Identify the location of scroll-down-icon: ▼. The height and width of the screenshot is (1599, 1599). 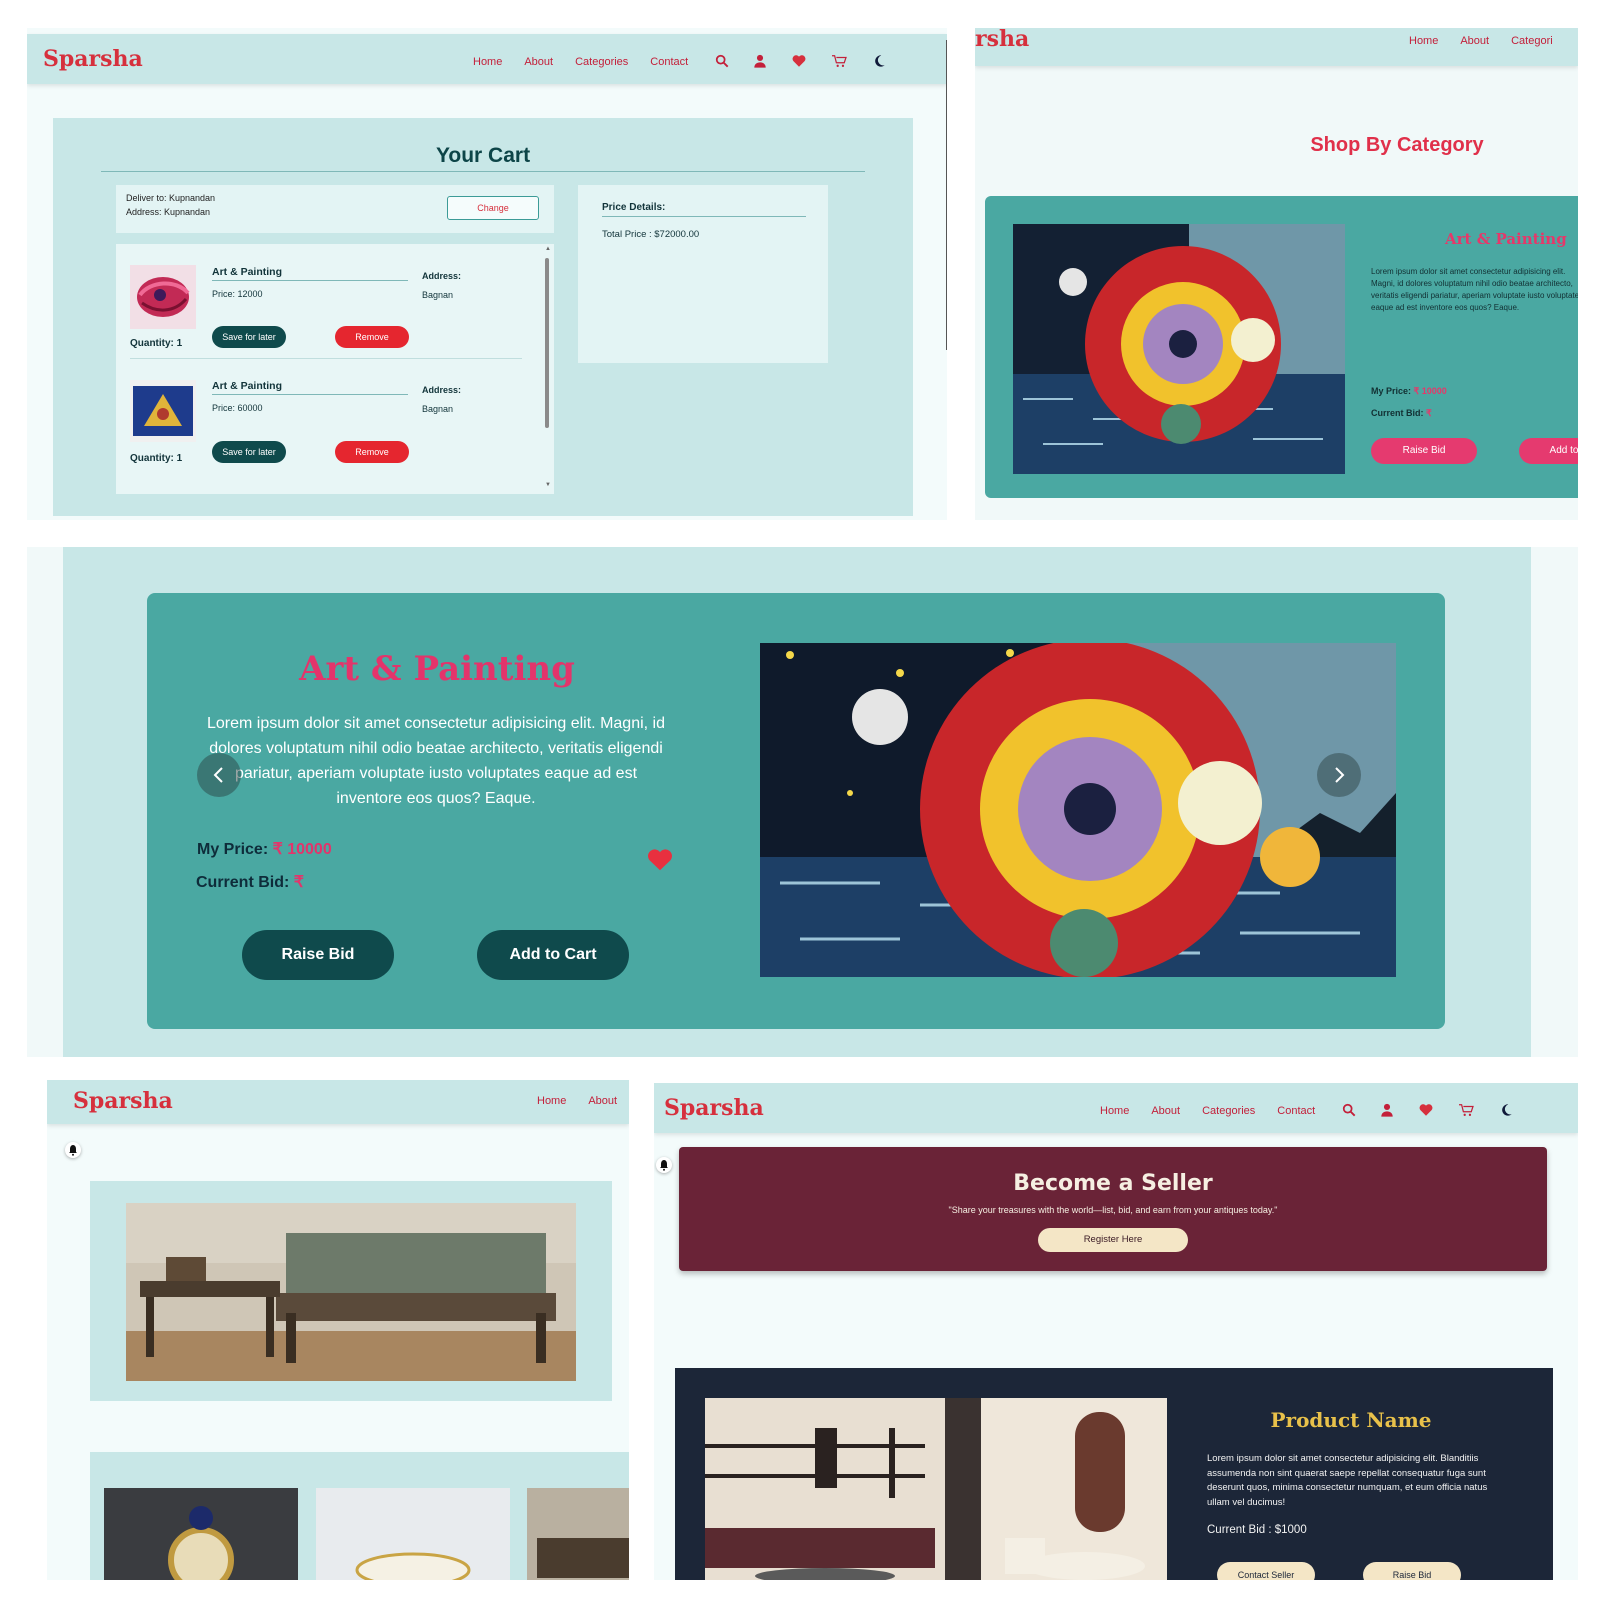
(548, 485).